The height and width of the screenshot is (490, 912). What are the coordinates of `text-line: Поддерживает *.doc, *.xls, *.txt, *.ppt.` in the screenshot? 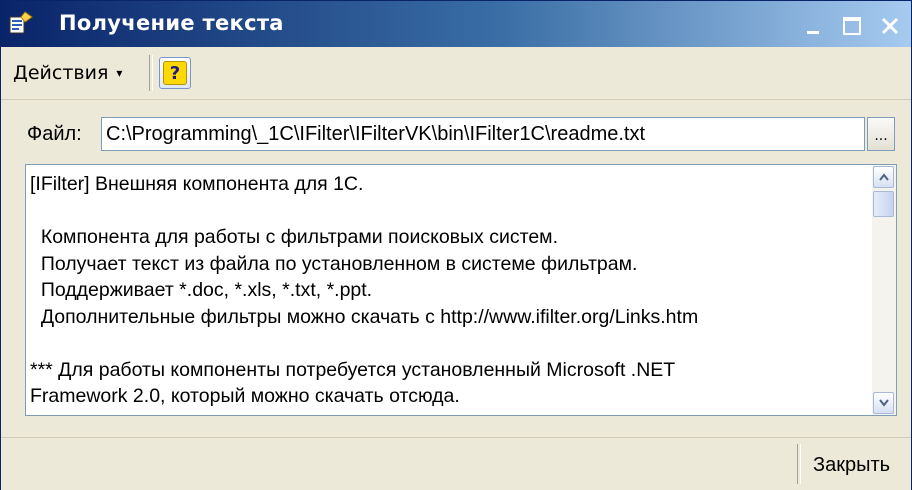 It's located at (201, 290).